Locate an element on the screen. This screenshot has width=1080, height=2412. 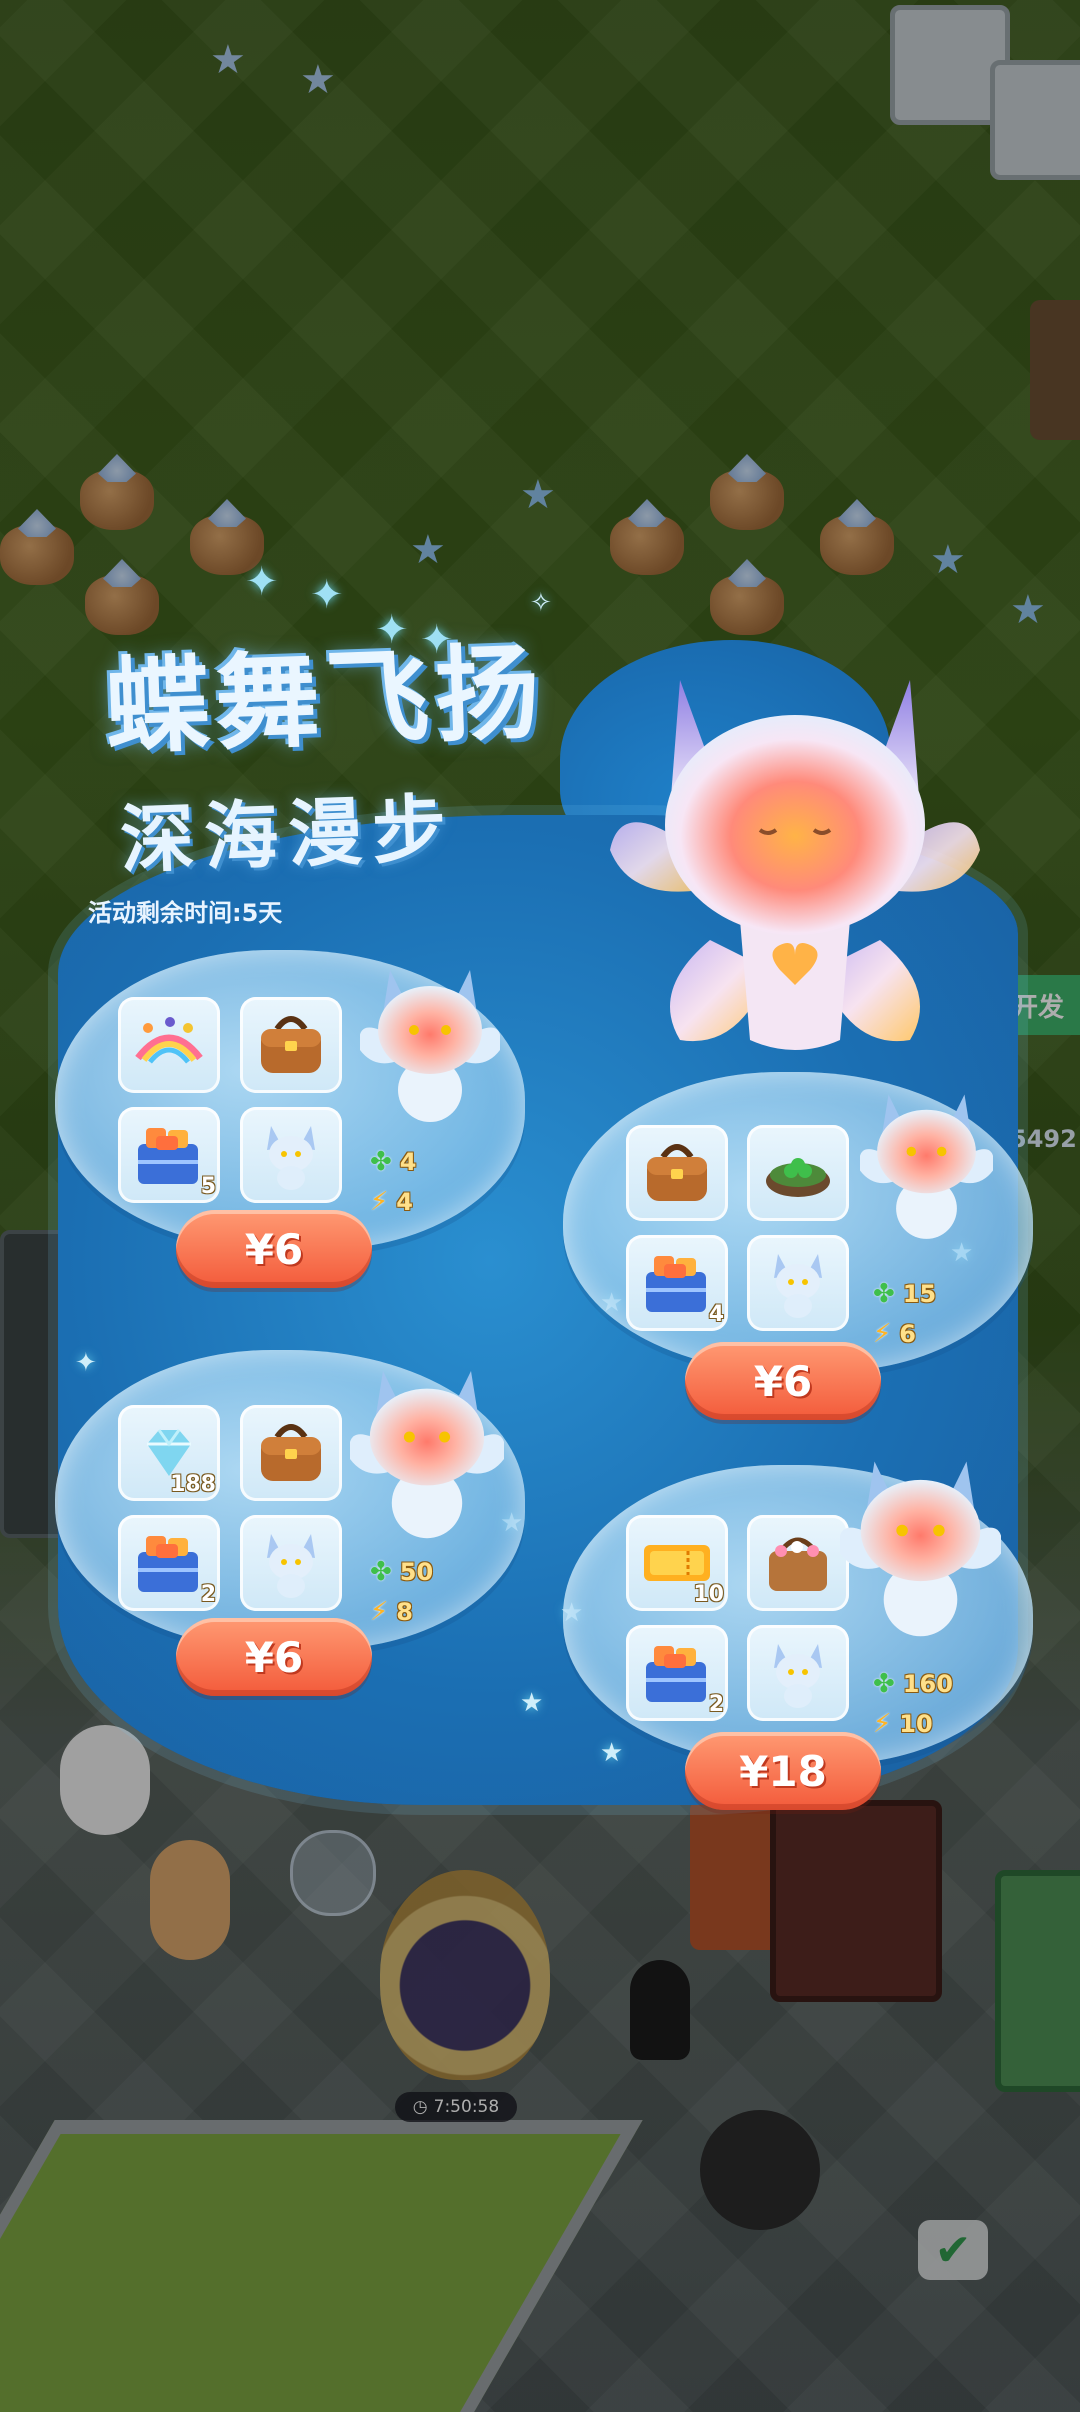
energy-stat: ⚡ 4 is located at coordinates (391, 1202).